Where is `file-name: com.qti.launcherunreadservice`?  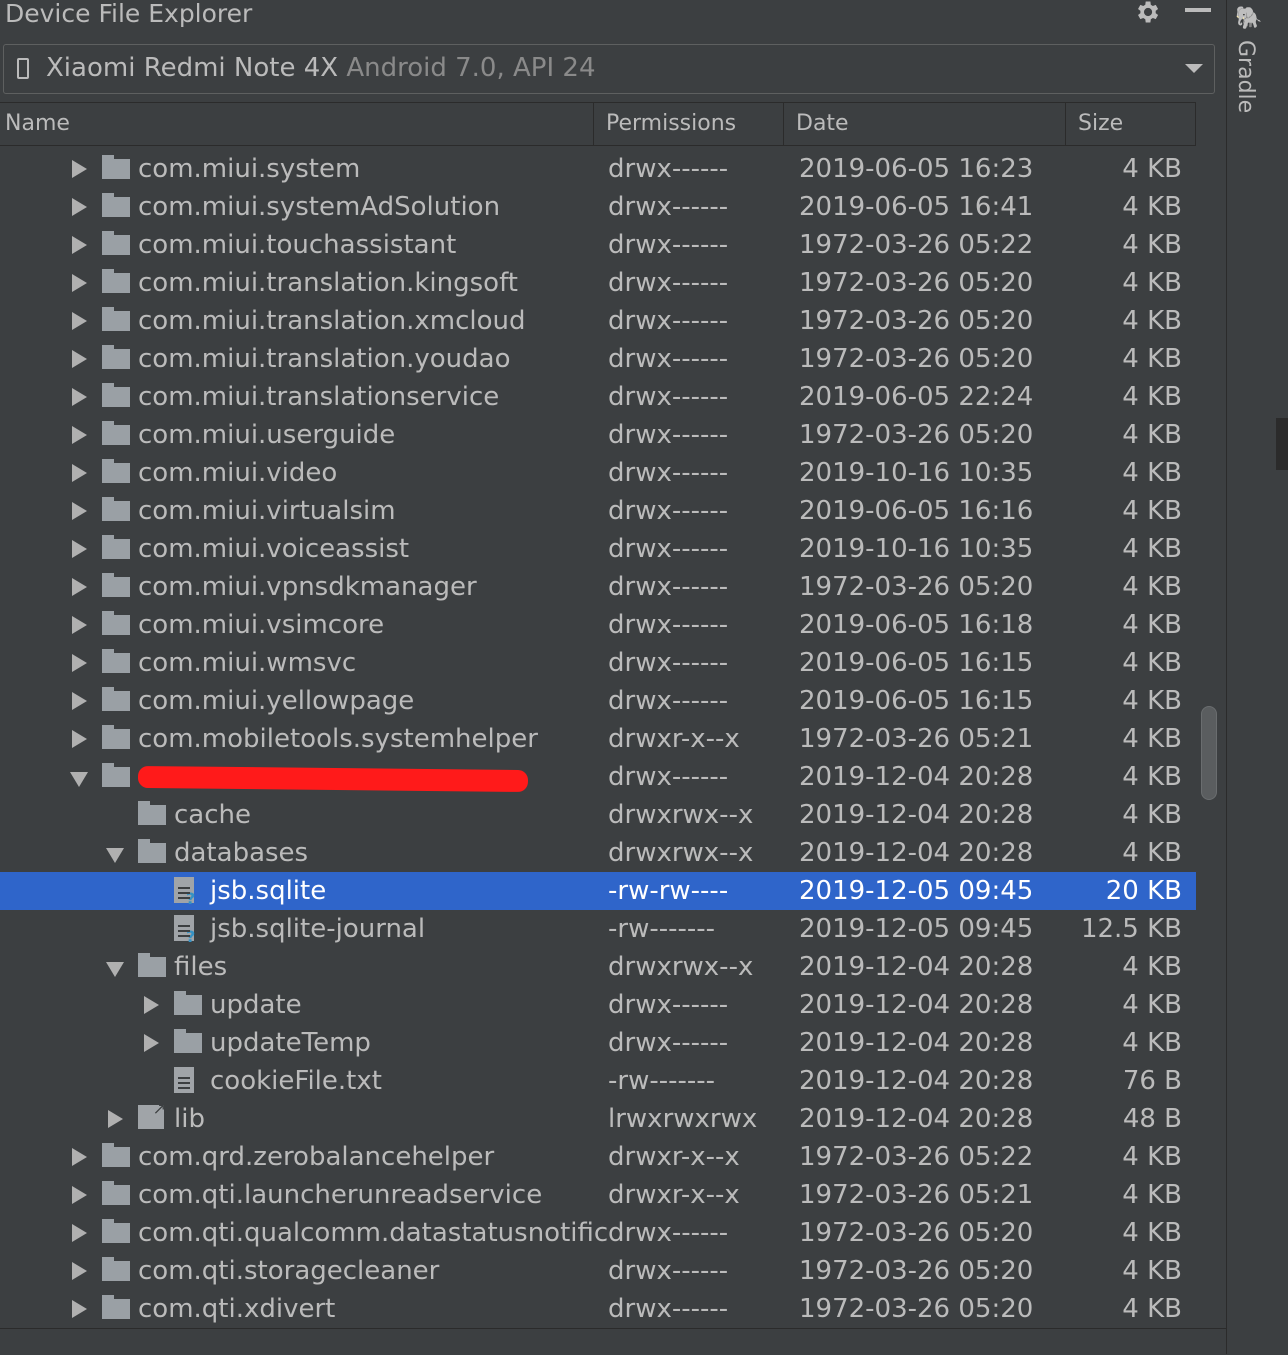
file-name: com.qti.launcherunreadservice is located at coordinates (340, 1195).